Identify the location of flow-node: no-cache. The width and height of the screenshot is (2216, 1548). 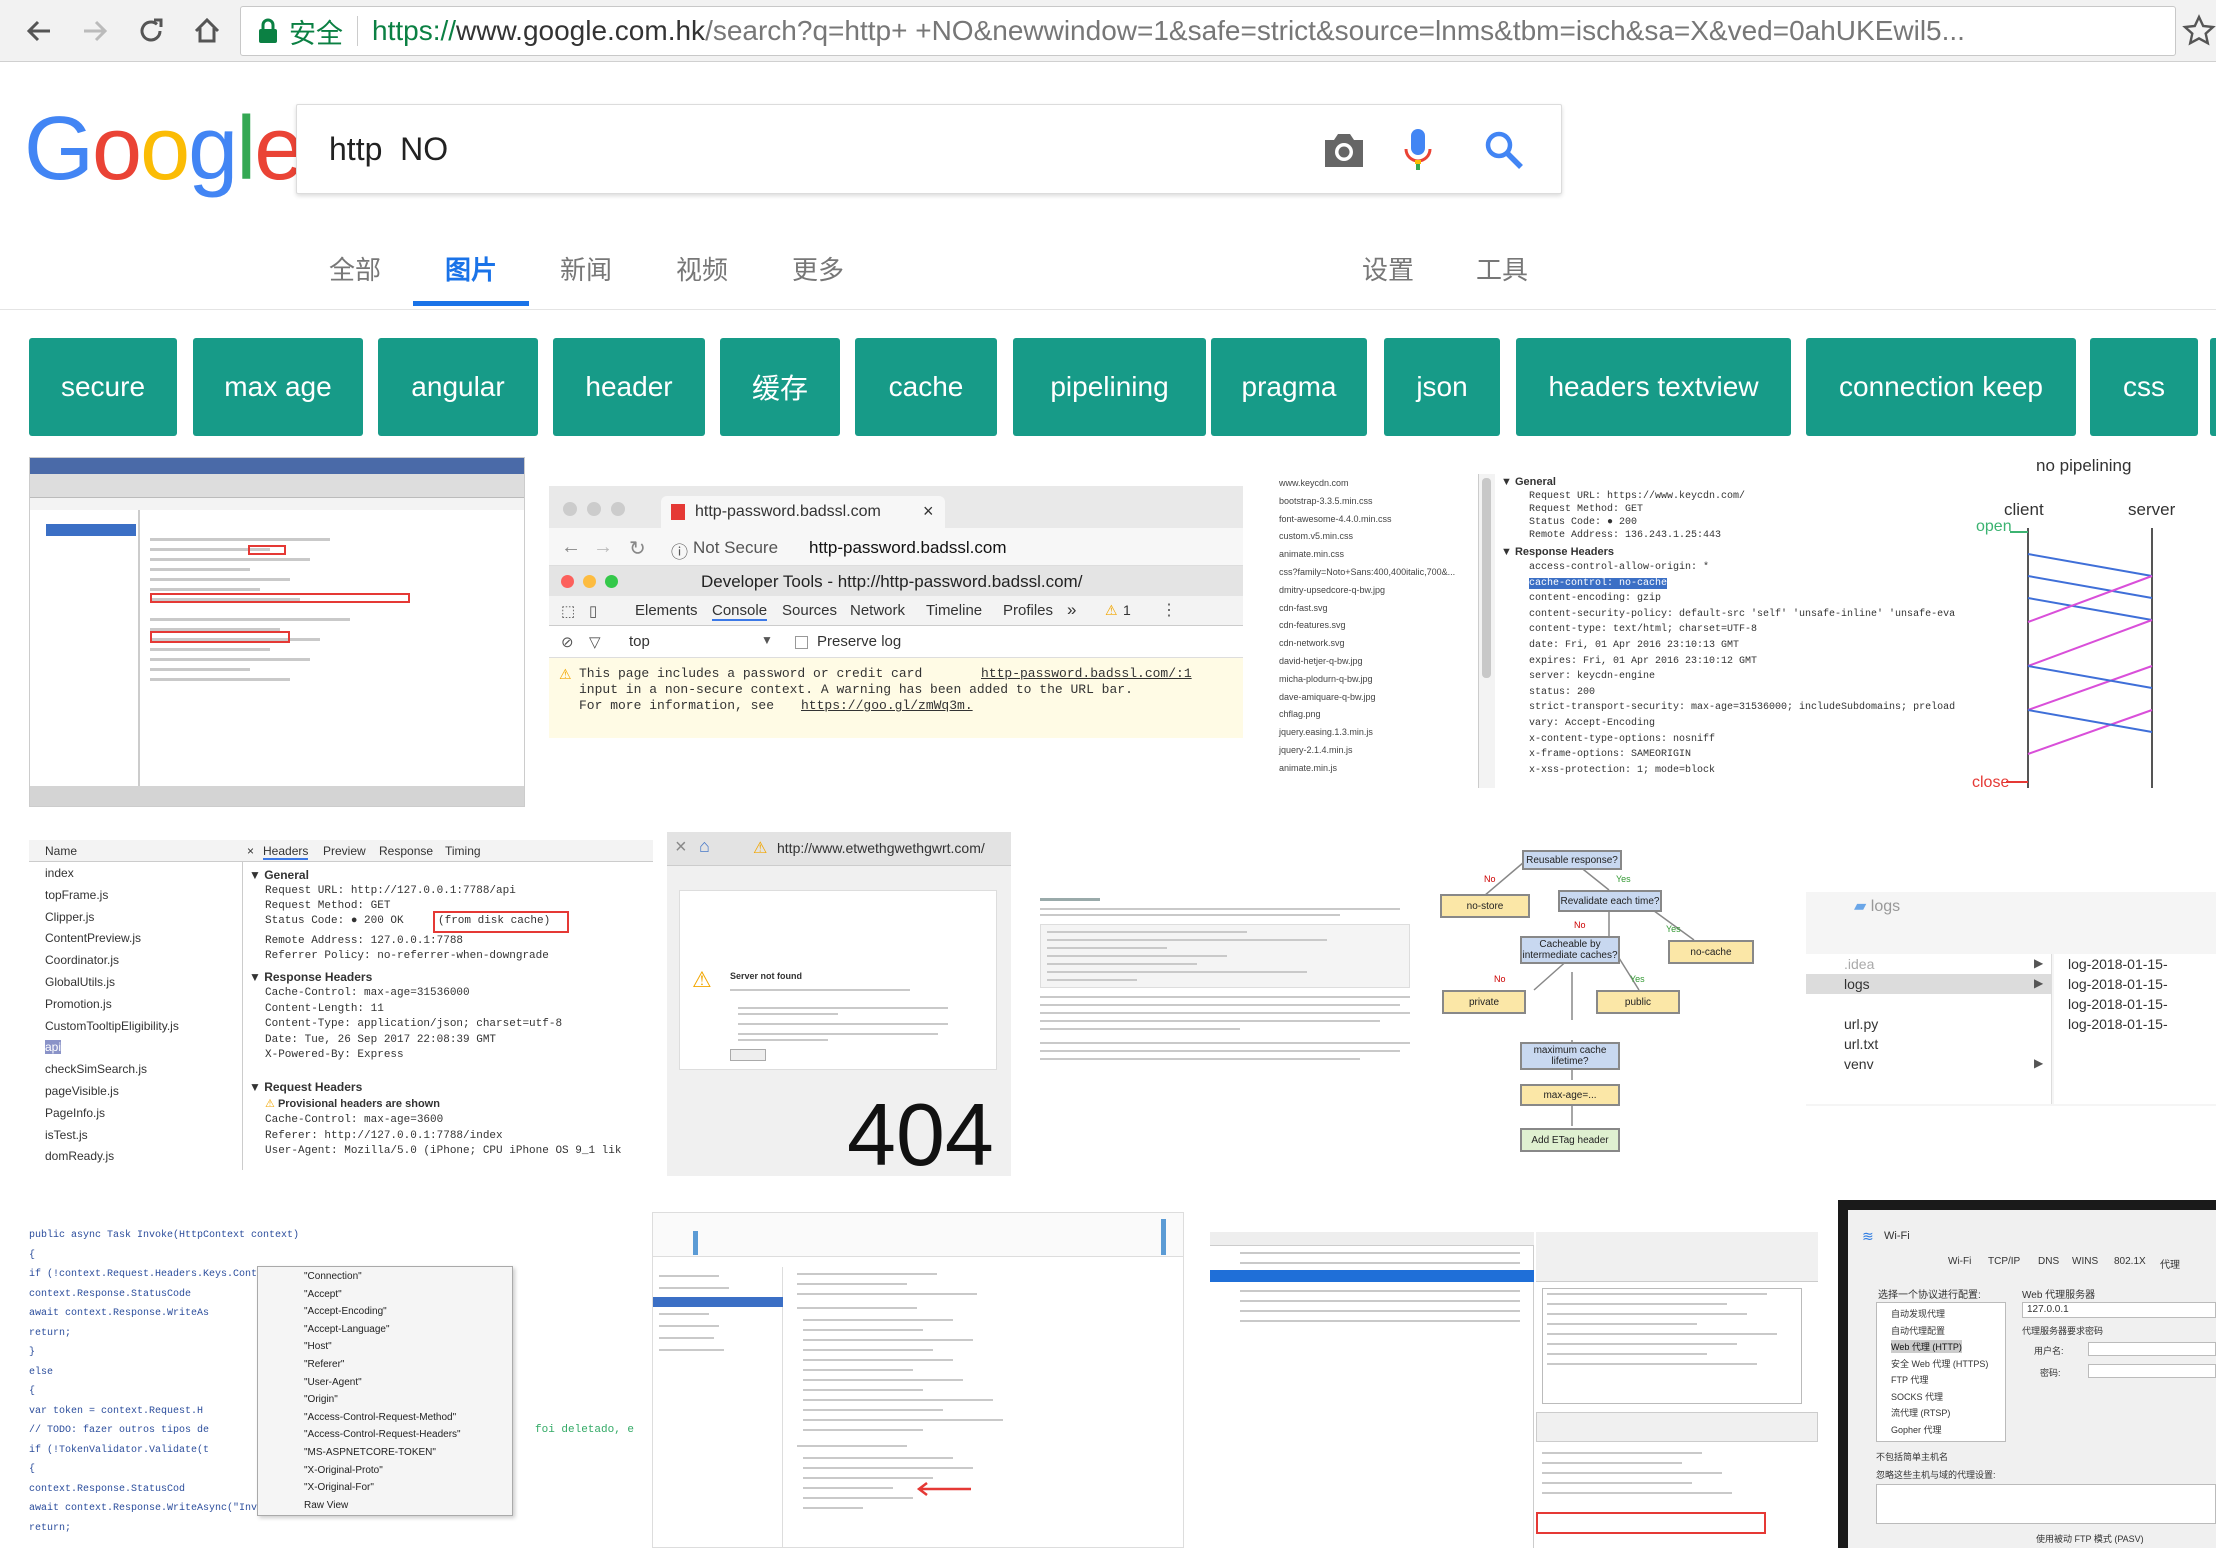
(1711, 952).